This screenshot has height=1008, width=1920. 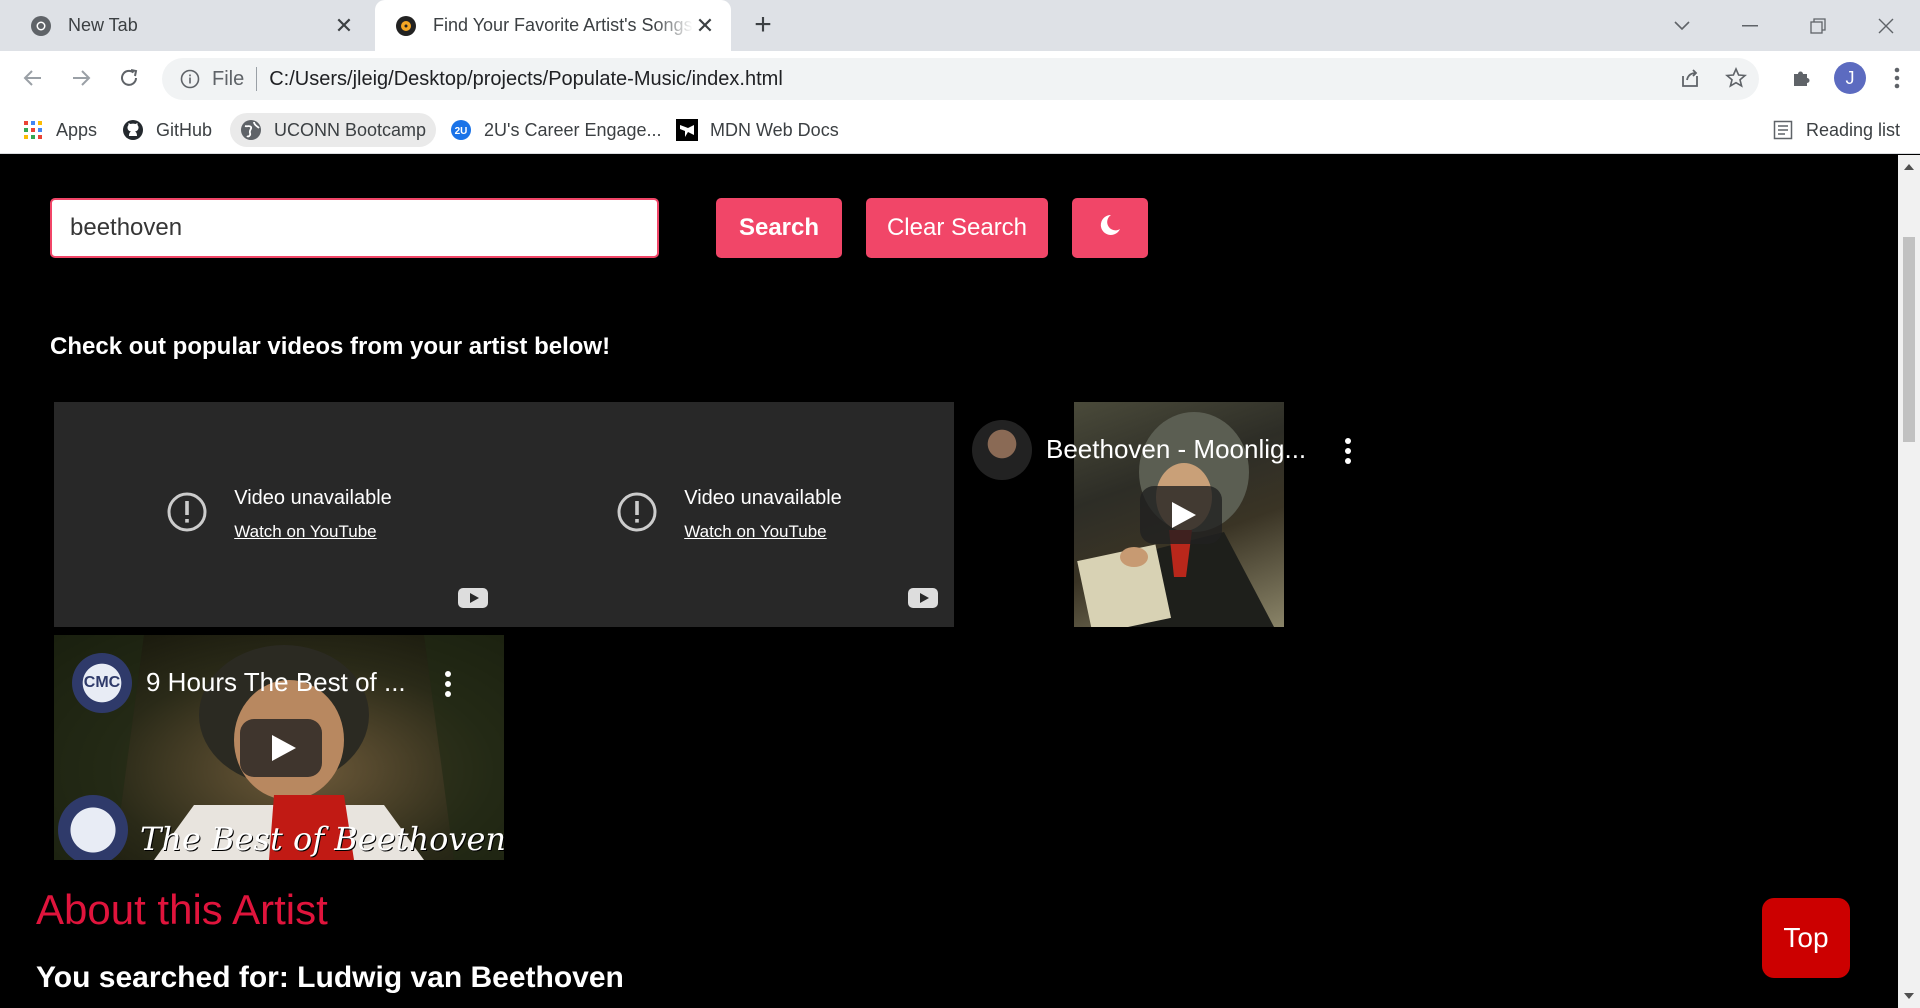 What do you see at coordinates (354, 228) in the screenshot?
I see `artist-search-input` at bounding box center [354, 228].